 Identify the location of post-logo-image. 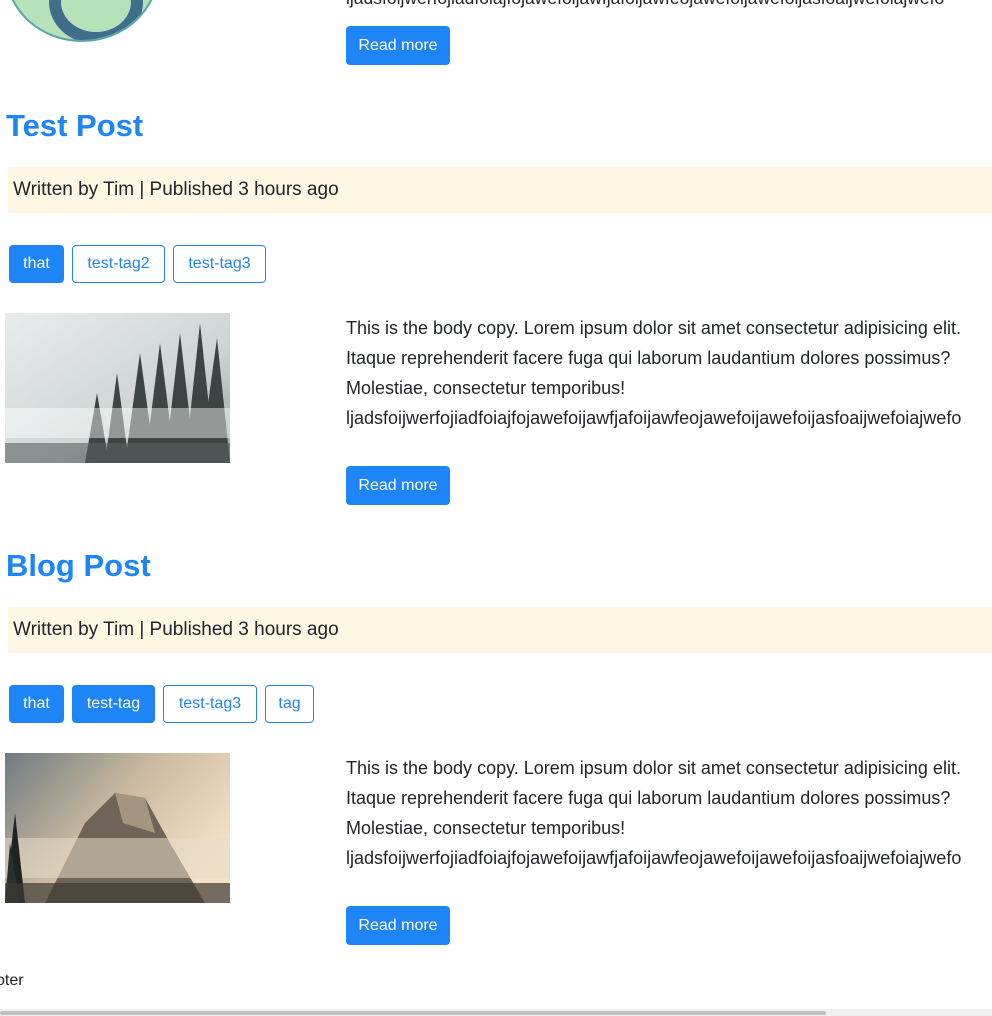
(82, 21).